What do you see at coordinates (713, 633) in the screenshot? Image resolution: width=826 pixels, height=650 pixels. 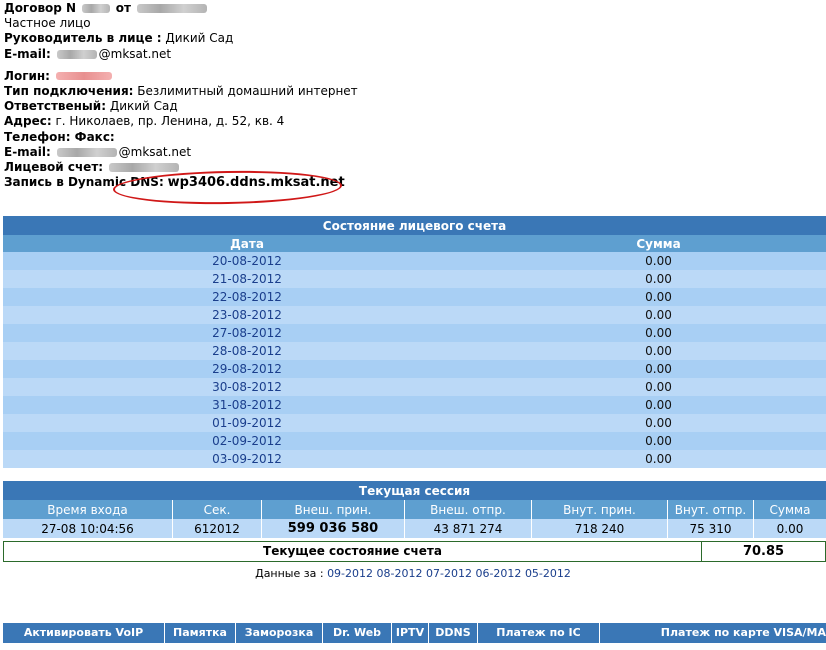 I see `nav-payment-visa: Платеж по карте VISA/MA` at bounding box center [713, 633].